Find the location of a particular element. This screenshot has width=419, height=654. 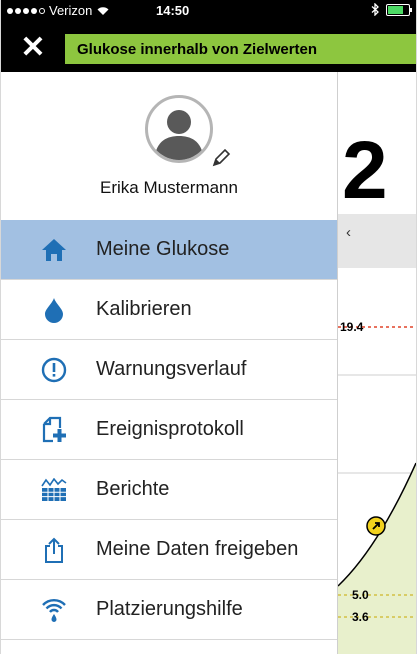

trend-navbar: ‹ is located at coordinates (377, 241).